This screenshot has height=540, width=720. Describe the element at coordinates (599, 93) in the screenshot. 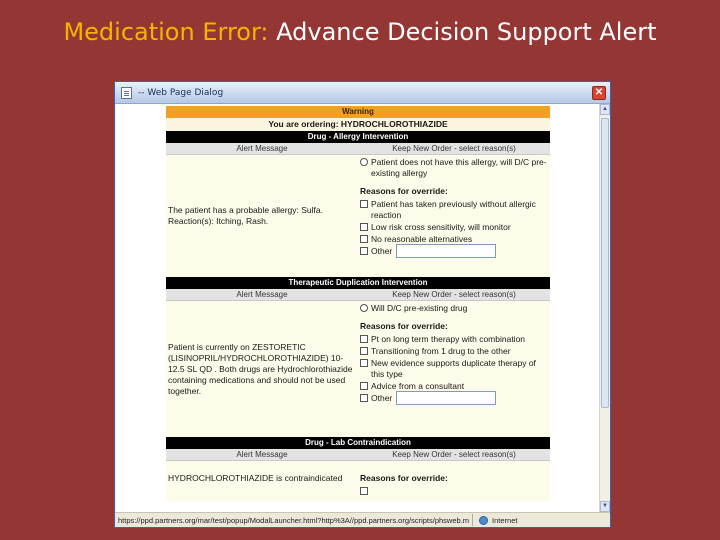

I see `close-button: ✕` at that location.